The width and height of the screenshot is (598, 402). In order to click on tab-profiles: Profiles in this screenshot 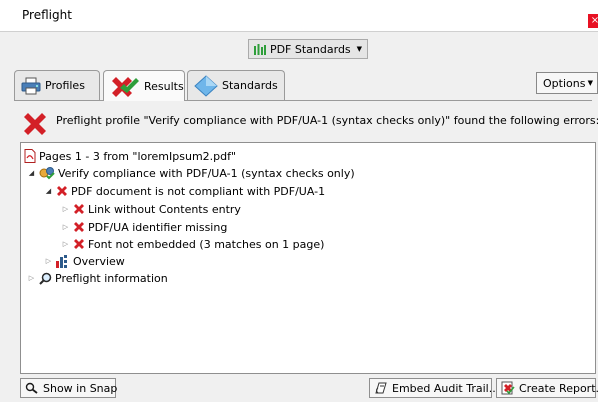, I will do `click(57, 85)`.